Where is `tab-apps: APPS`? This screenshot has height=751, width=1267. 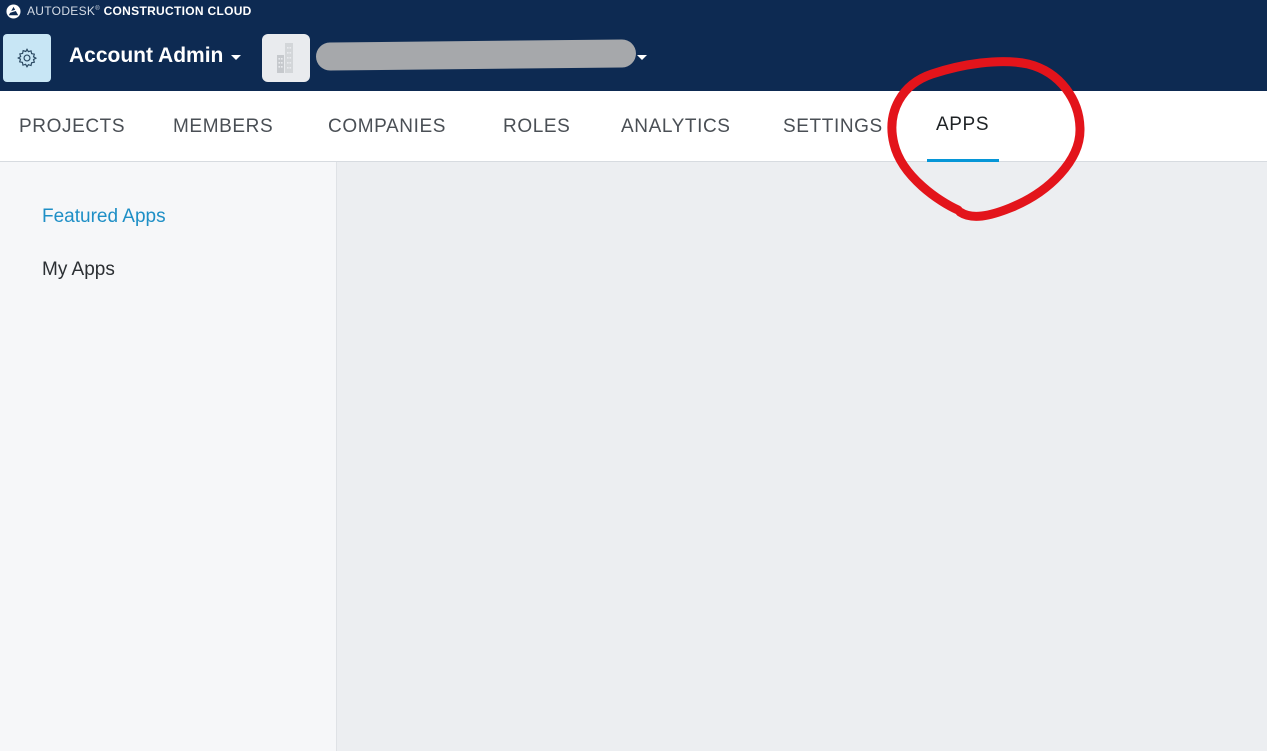 tab-apps: APPS is located at coordinates (963, 126).